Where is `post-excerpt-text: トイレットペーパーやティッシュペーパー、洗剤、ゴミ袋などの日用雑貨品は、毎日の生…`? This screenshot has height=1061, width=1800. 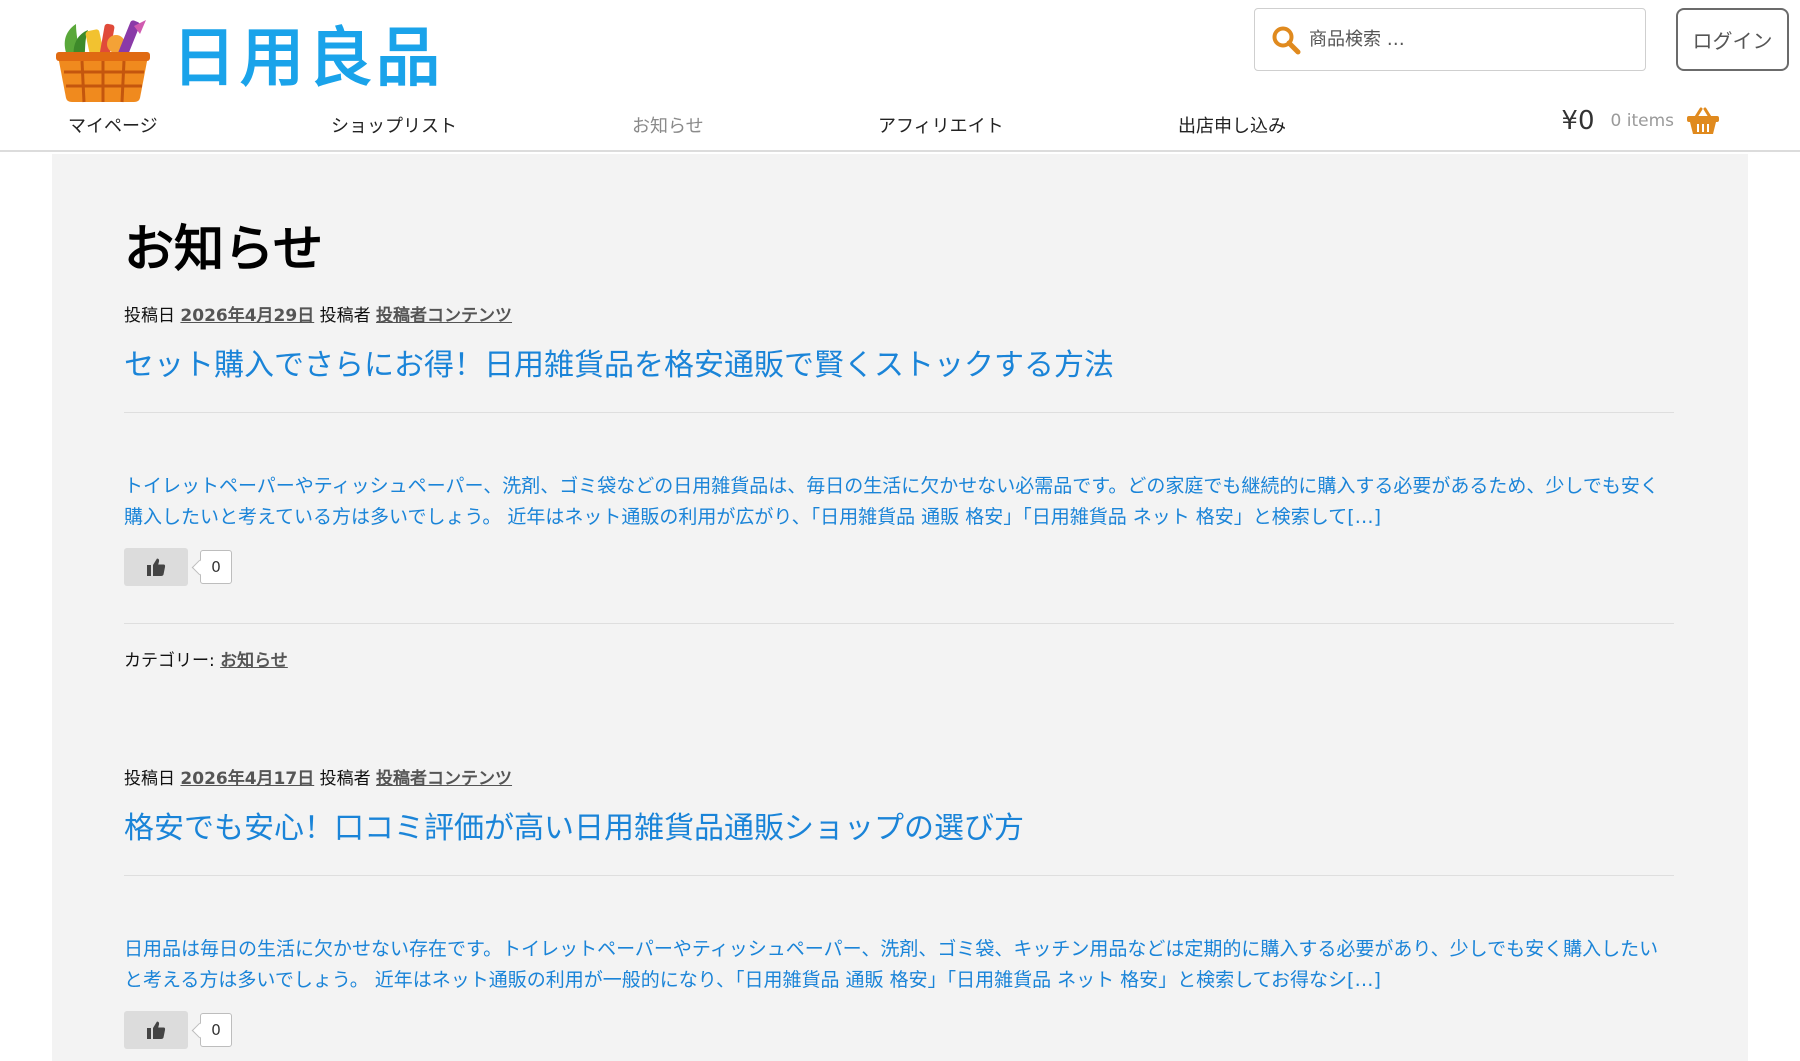 post-excerpt-text: トイレットペーパーやティッシュペーパー、洗剤、ゴミ袋などの日用雑貨品は、毎日の生… is located at coordinates (891, 501).